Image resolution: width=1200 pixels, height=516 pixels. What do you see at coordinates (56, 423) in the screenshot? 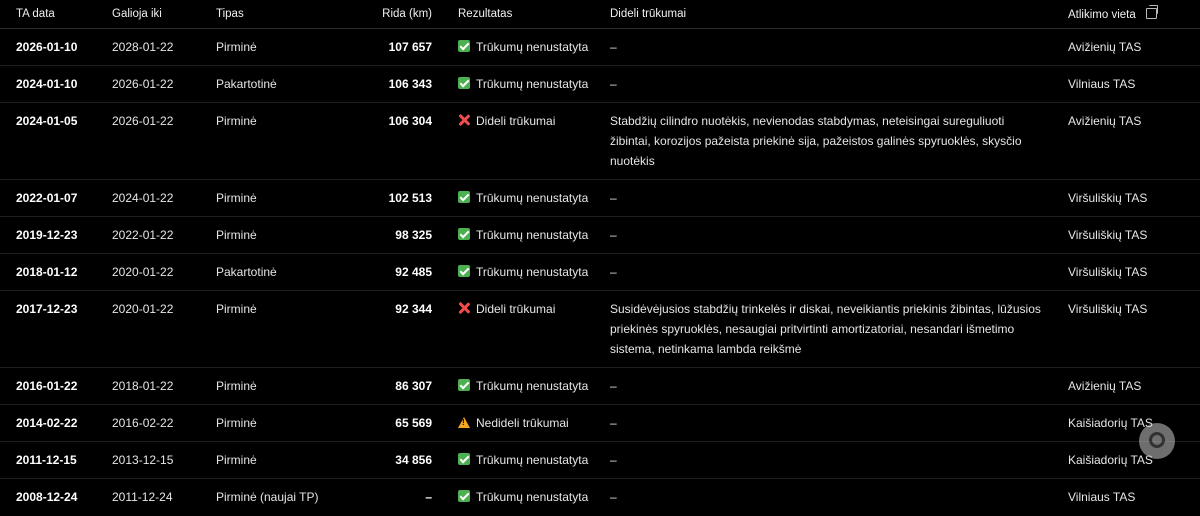
I see `cell-date: 2014-02-22` at bounding box center [56, 423].